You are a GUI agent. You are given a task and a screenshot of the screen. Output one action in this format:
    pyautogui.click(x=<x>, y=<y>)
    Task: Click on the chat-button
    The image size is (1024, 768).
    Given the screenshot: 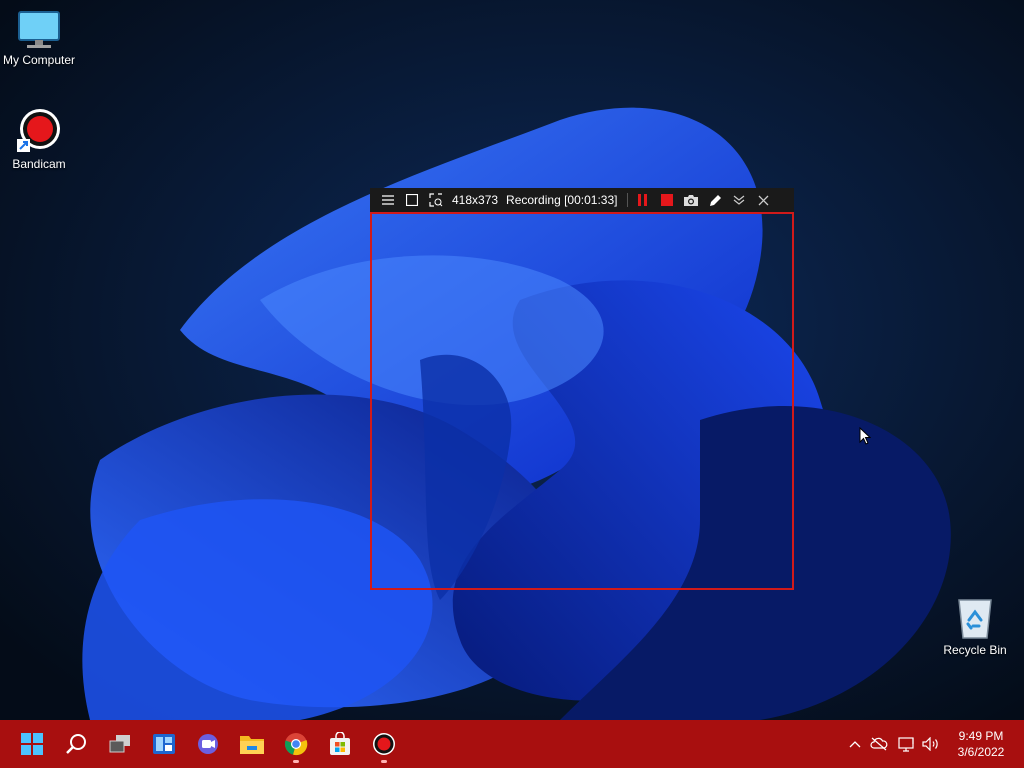 What is the action you would take?
    pyautogui.click(x=208, y=744)
    